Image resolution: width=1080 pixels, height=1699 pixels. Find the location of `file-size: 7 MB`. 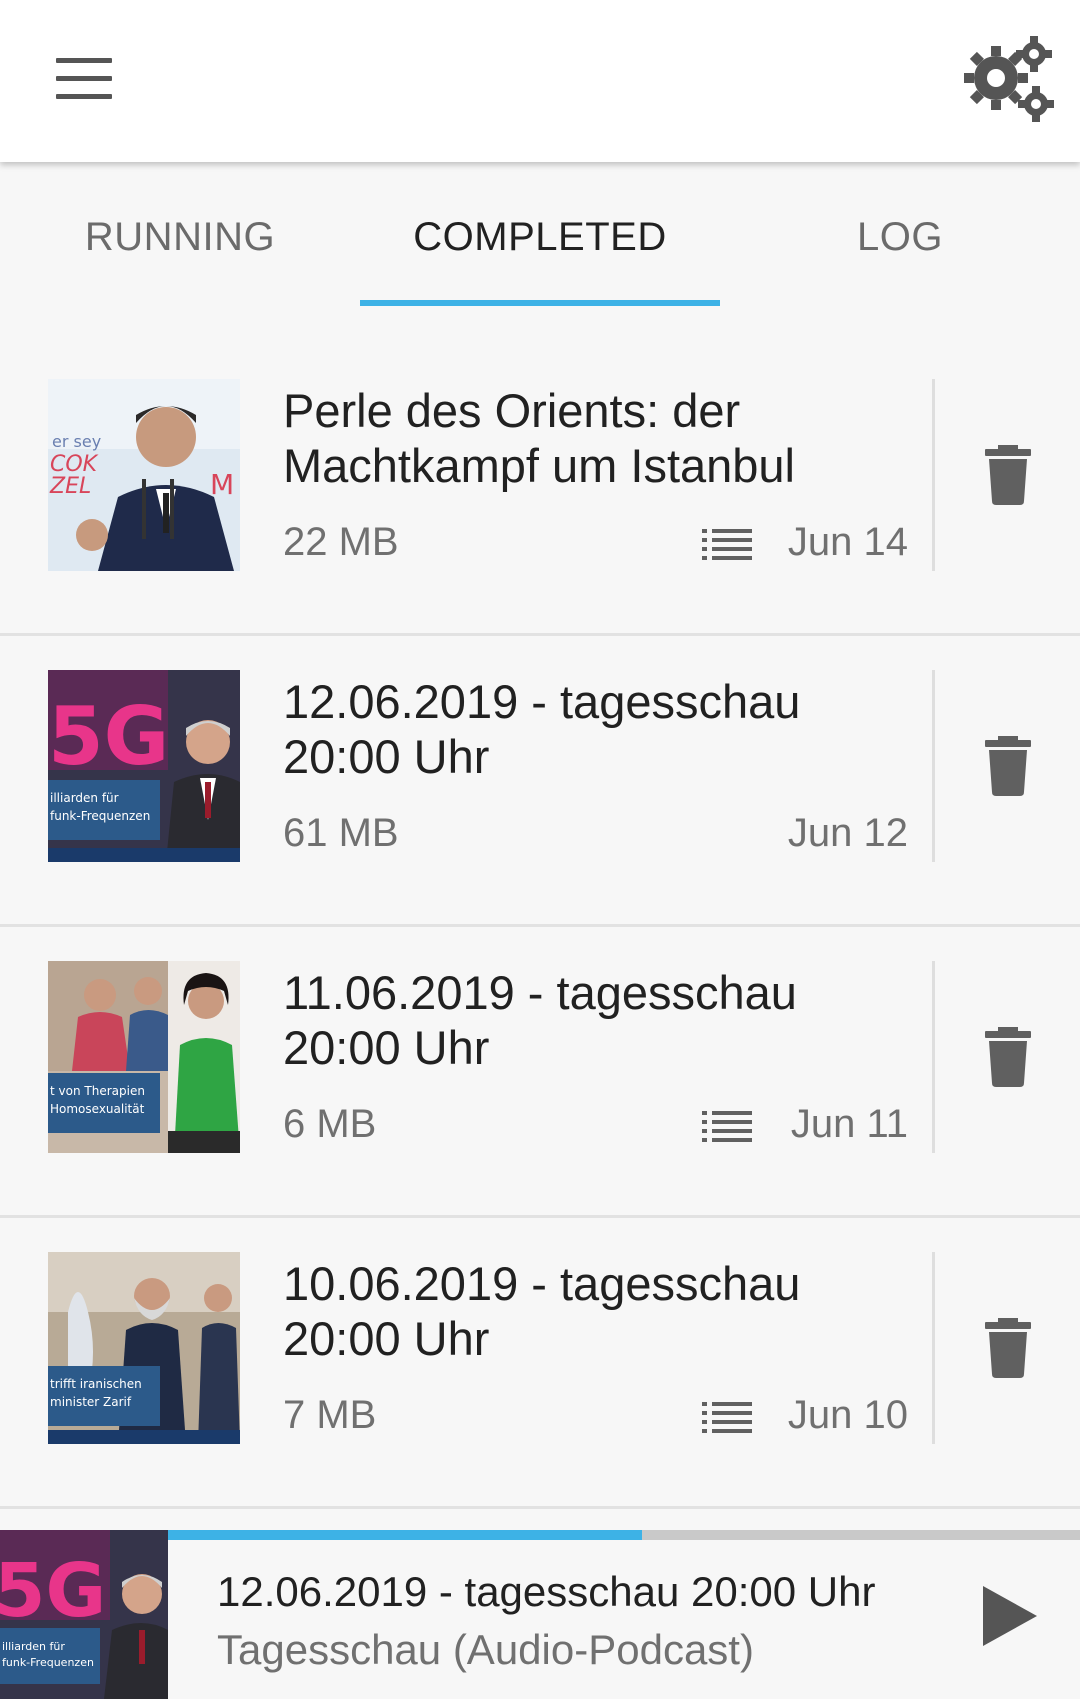

file-size: 7 MB is located at coordinates (330, 1415).